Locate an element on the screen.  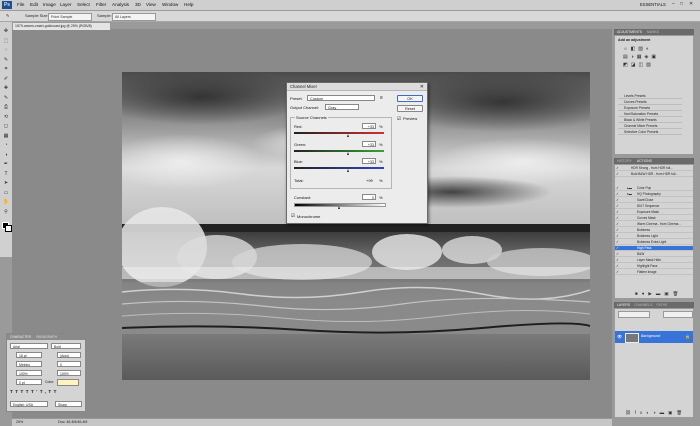
tab-masks: MASKS is located at coordinates (653, 32).